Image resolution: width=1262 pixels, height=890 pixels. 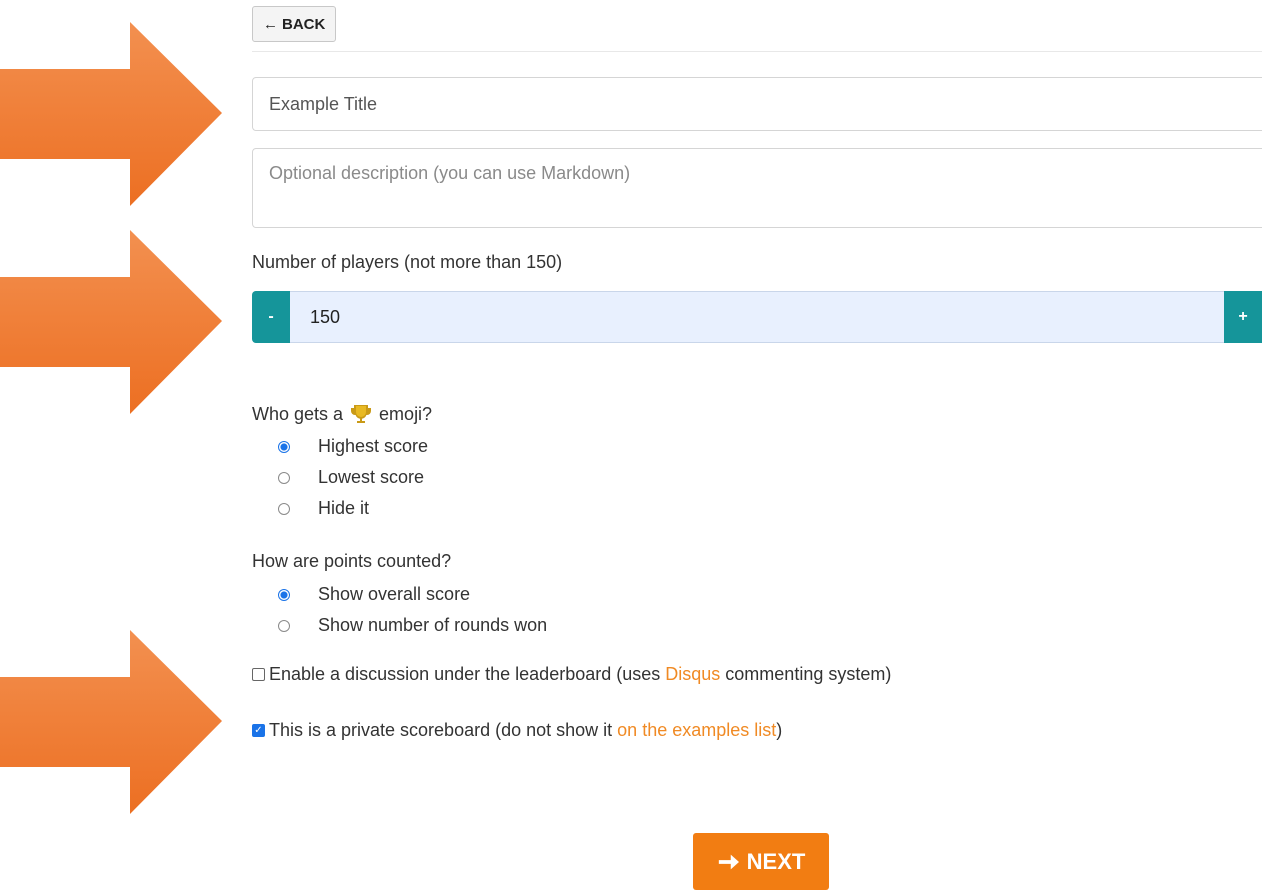 What do you see at coordinates (728, 861) in the screenshot?
I see `arrow-right-icon` at bounding box center [728, 861].